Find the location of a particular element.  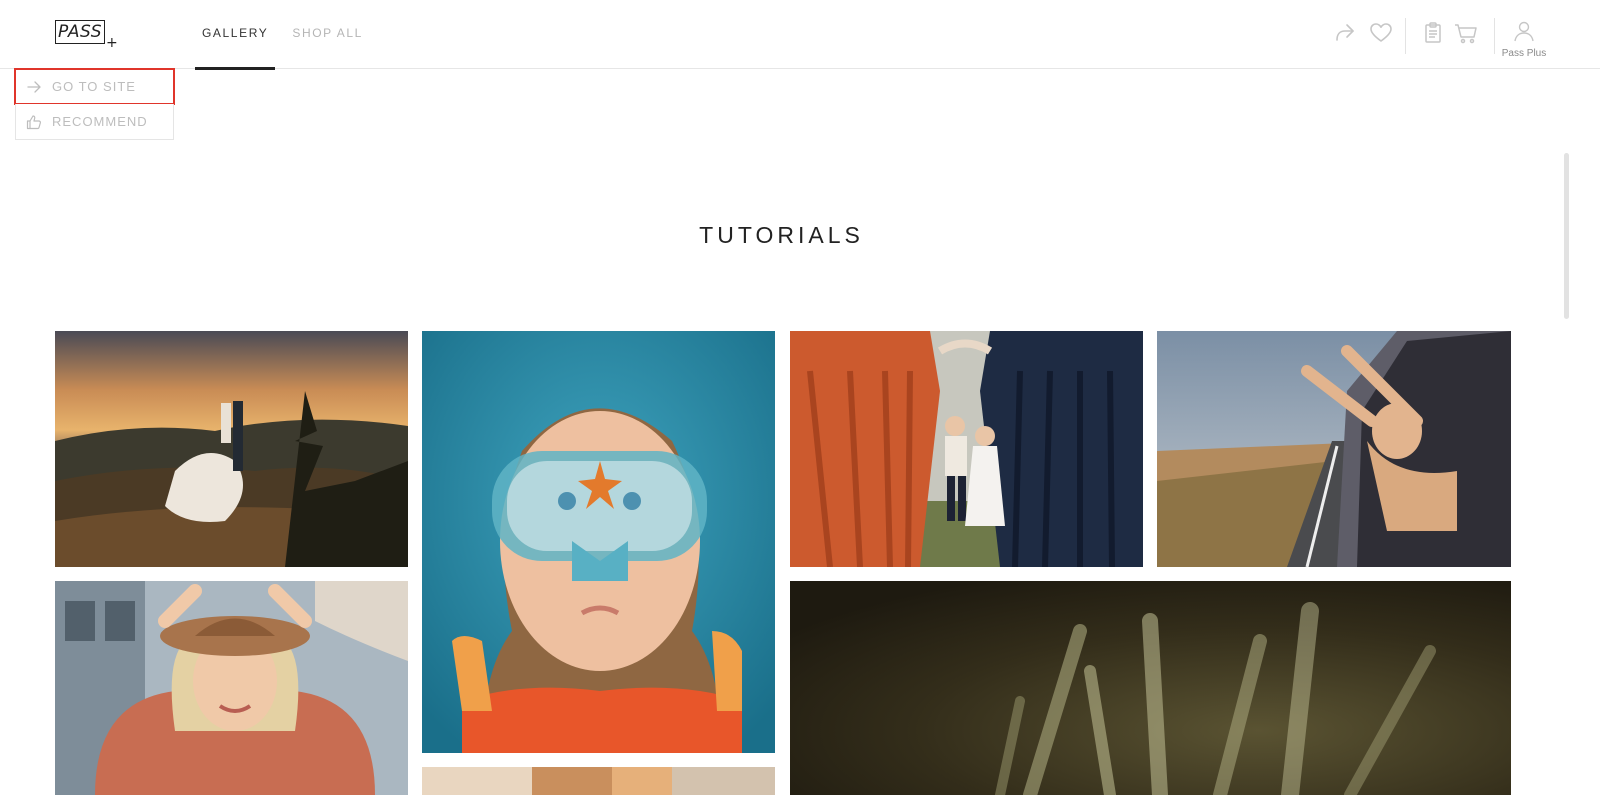

girl-hat-photo is located at coordinates (231, 688).